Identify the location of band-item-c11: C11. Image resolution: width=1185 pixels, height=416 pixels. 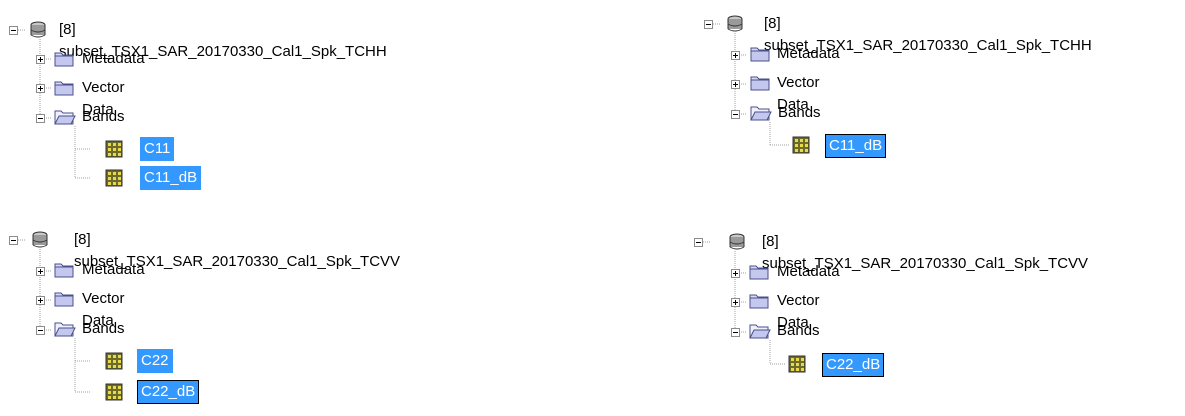
(157, 149).